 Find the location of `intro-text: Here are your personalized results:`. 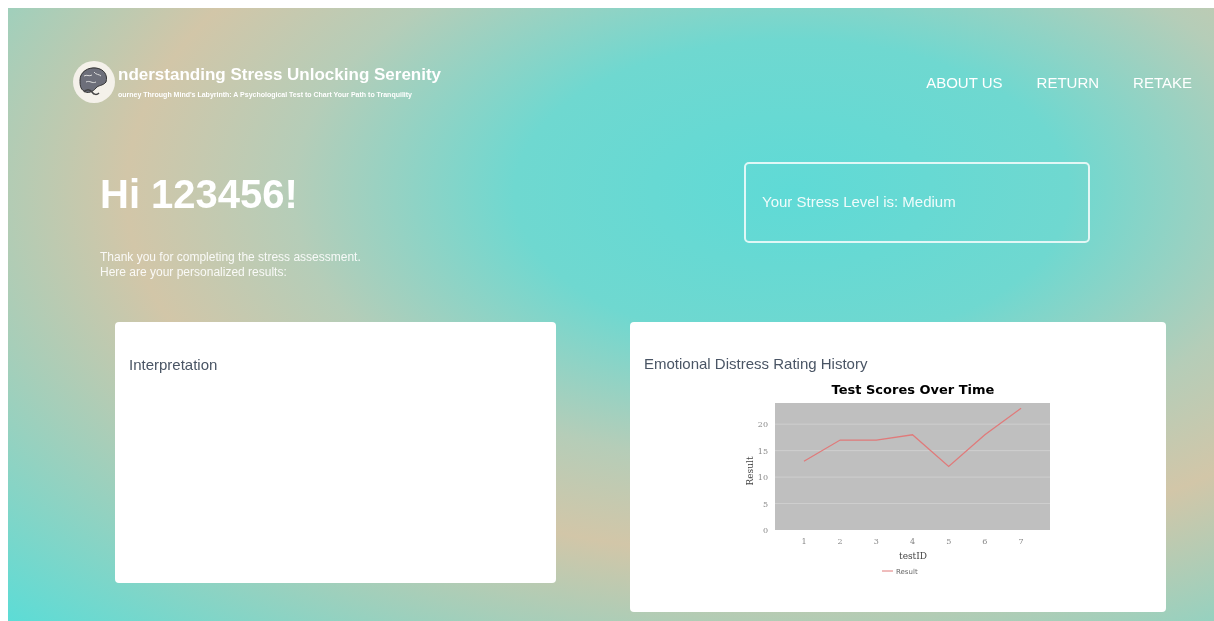

intro-text: Here are your personalized results: is located at coordinates (194, 272).